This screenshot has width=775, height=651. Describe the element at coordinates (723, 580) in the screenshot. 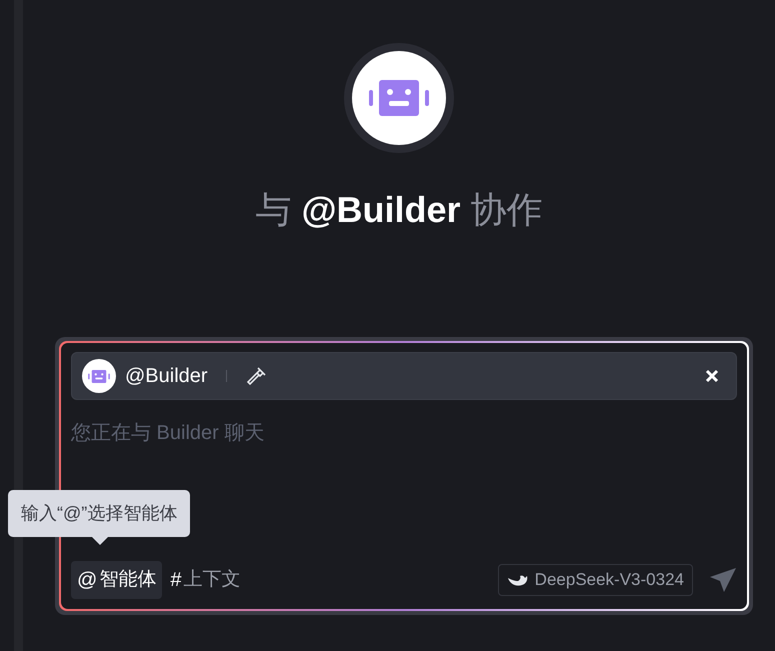

I see `send-icon` at that location.